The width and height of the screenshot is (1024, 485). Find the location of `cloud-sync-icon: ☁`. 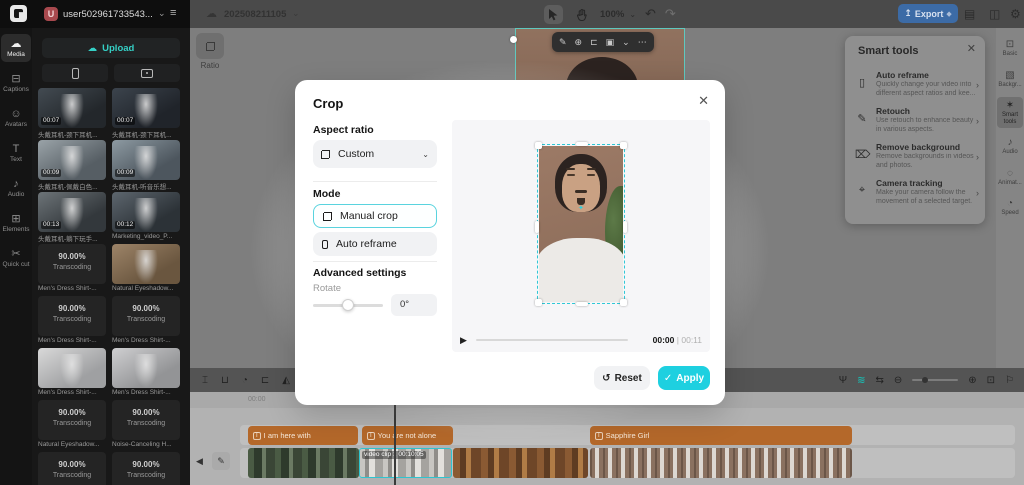

cloud-sync-icon: ☁ is located at coordinates (211, 14).